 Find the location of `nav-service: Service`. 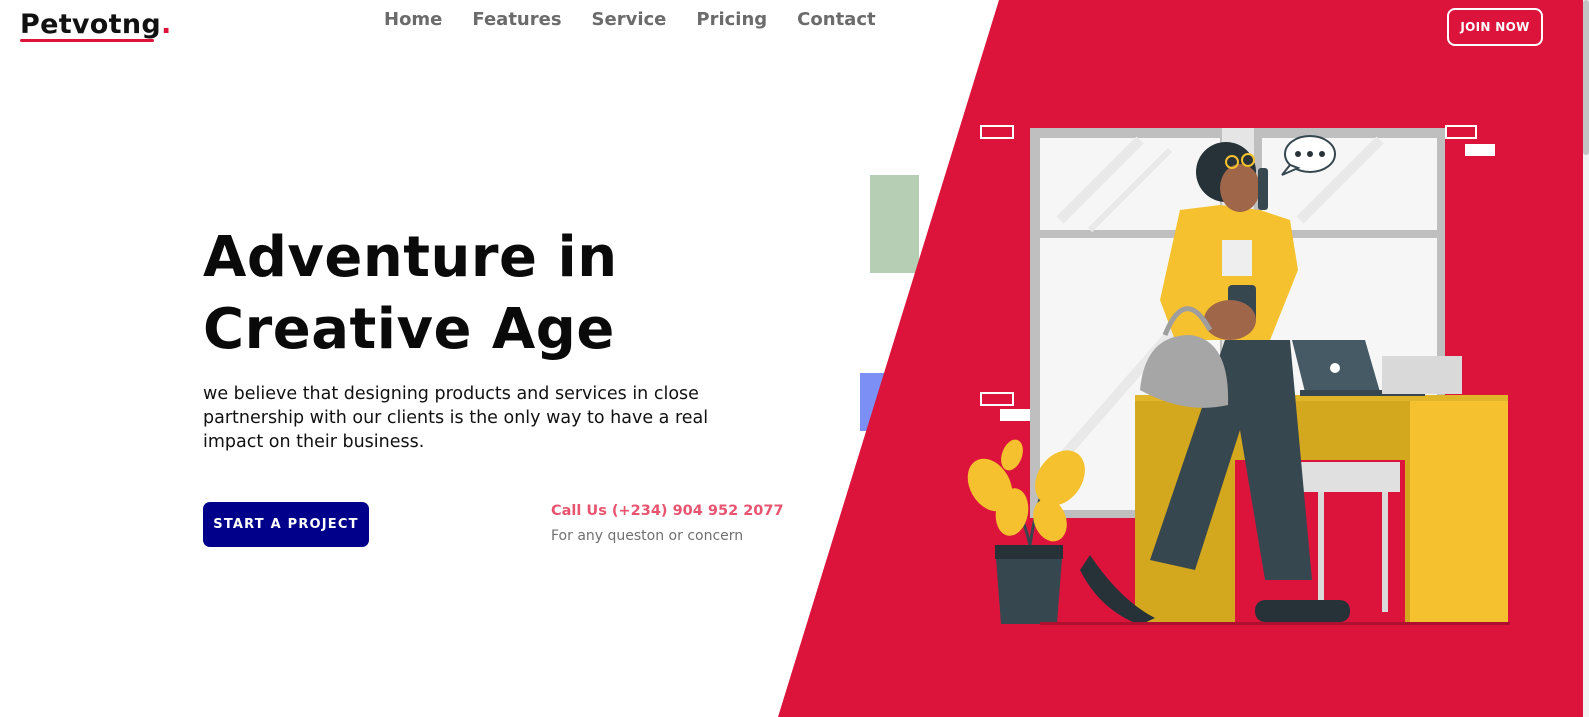

nav-service: Service is located at coordinates (629, 19).